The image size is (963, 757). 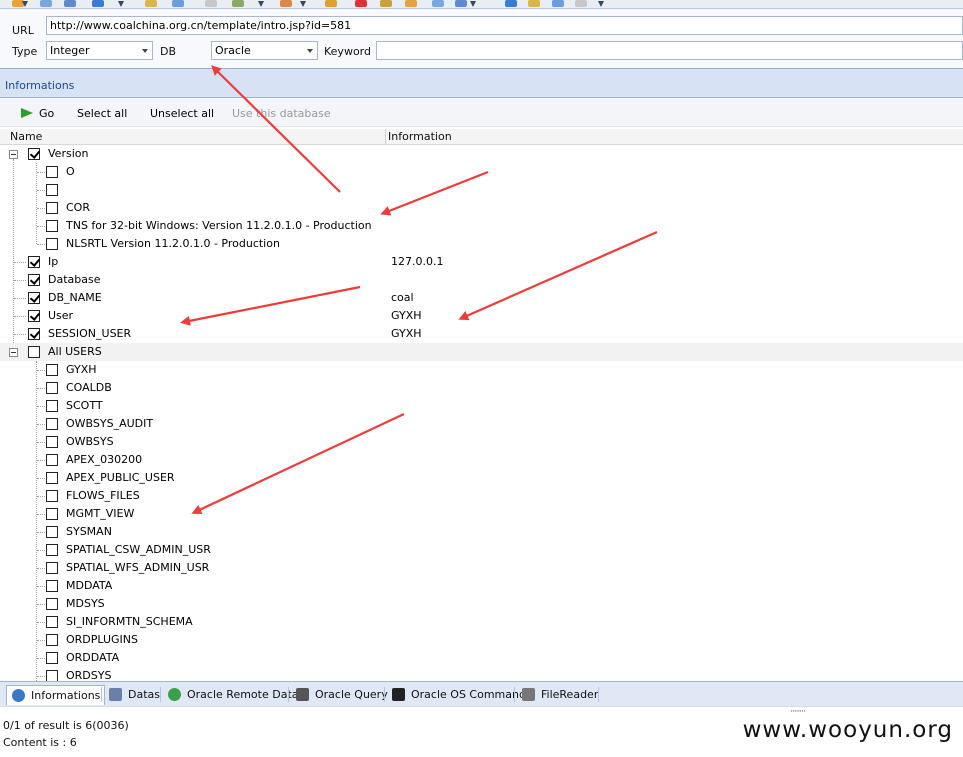 What do you see at coordinates (481, 280) in the screenshot?
I see `tree-row: Database` at bounding box center [481, 280].